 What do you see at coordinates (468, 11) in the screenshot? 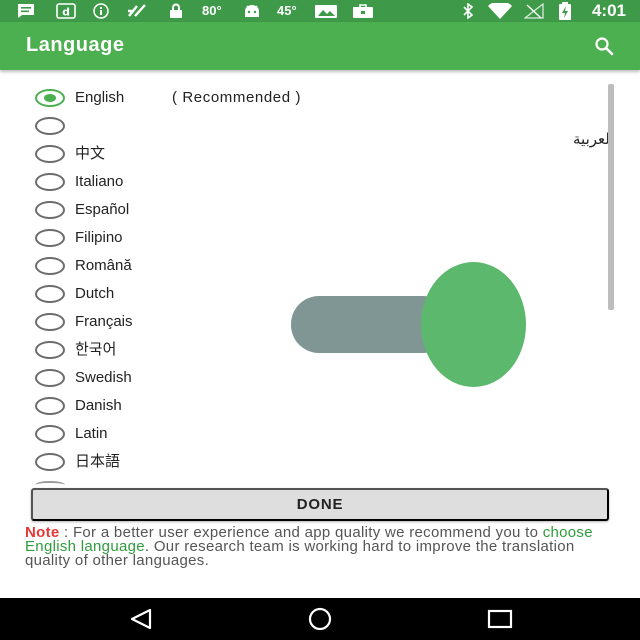
I see `bluetooth-icon` at bounding box center [468, 11].